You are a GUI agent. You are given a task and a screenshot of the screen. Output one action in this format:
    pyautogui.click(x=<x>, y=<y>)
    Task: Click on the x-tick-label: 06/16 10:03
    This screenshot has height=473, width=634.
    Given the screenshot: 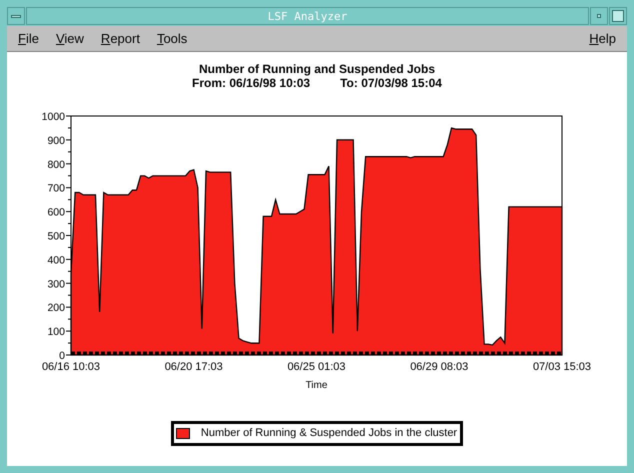 What is the action you would take?
    pyautogui.click(x=71, y=367)
    